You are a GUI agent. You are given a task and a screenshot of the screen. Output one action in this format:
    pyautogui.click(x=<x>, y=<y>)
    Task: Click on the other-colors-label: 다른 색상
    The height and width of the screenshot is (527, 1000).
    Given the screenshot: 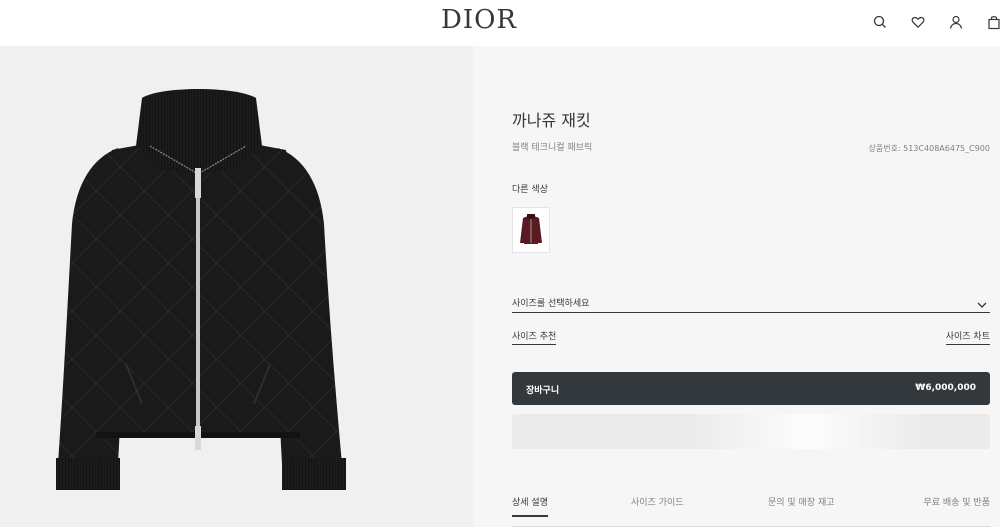 What is the action you would take?
    pyautogui.click(x=530, y=190)
    